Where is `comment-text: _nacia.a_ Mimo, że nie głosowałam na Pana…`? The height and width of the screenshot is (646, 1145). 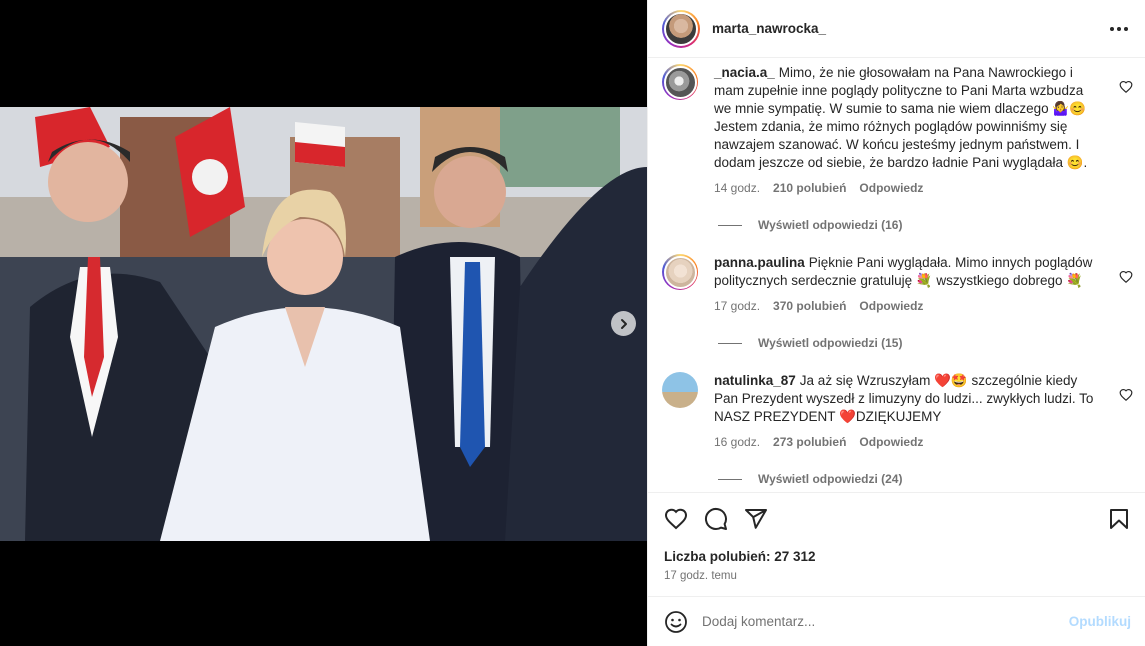 comment-text: _nacia.a_ Mimo, że nie głosowałam na Pana… is located at coordinates (909, 118).